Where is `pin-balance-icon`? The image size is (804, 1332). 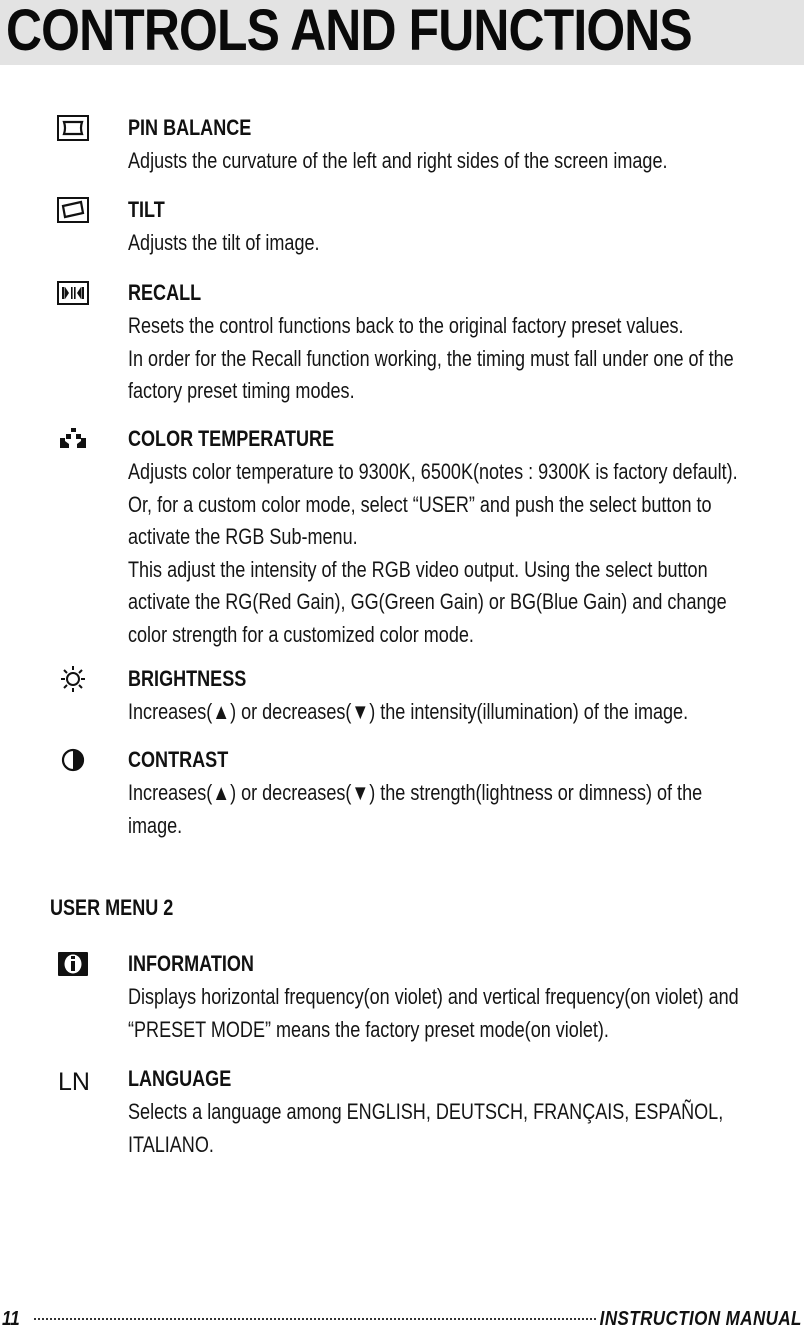
pin-balance-icon is located at coordinates (73, 128).